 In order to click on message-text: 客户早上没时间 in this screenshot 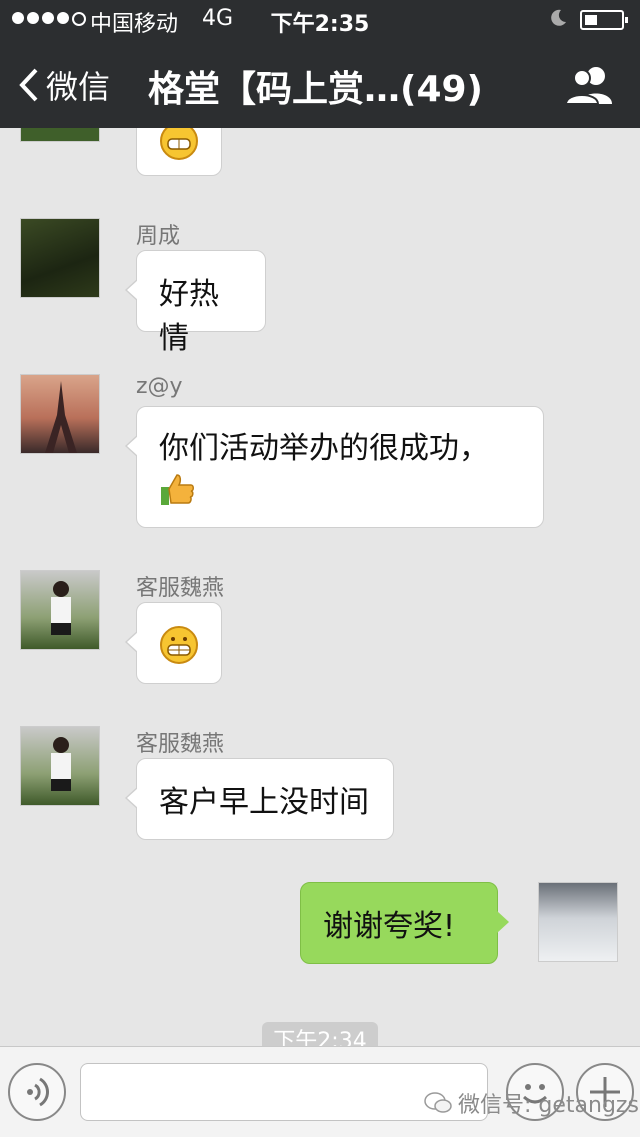, I will do `click(264, 802)`.